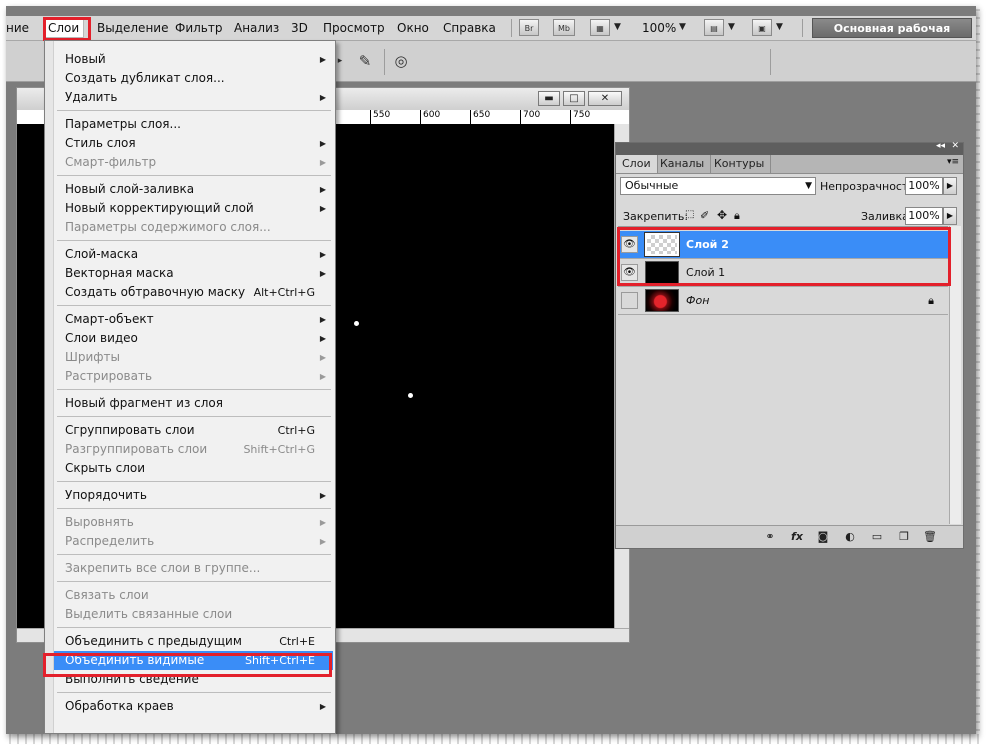 The width and height of the screenshot is (990, 747). I want to click on menu-item: Стиль слоя ▶, so click(193, 143).